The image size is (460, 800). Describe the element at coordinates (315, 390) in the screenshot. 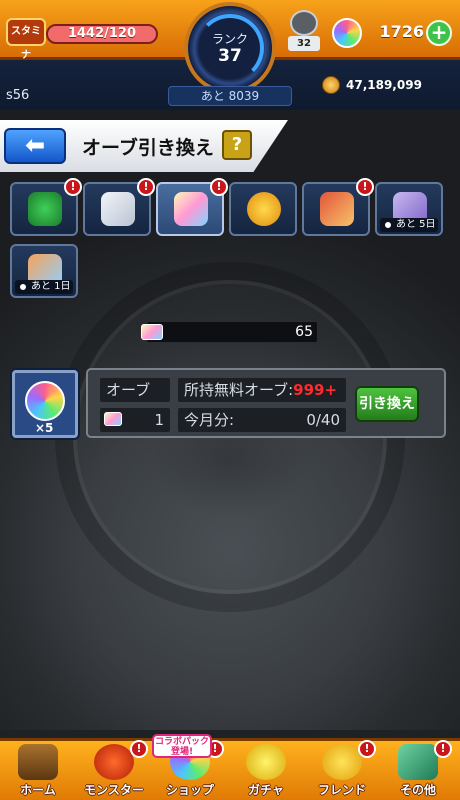

I see `owned-free-value: 999+` at that location.